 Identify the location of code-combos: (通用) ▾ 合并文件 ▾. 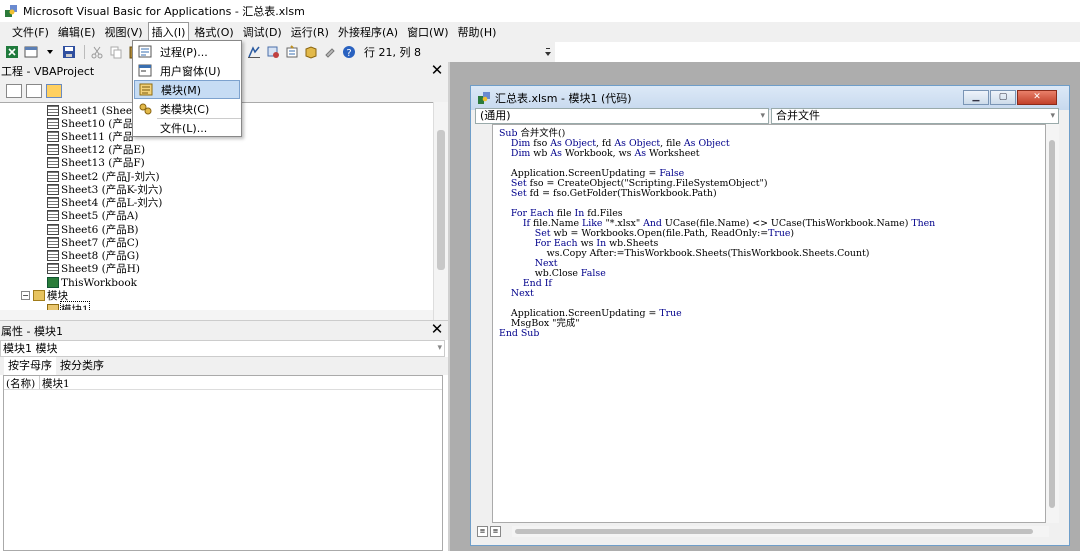
(768, 116).